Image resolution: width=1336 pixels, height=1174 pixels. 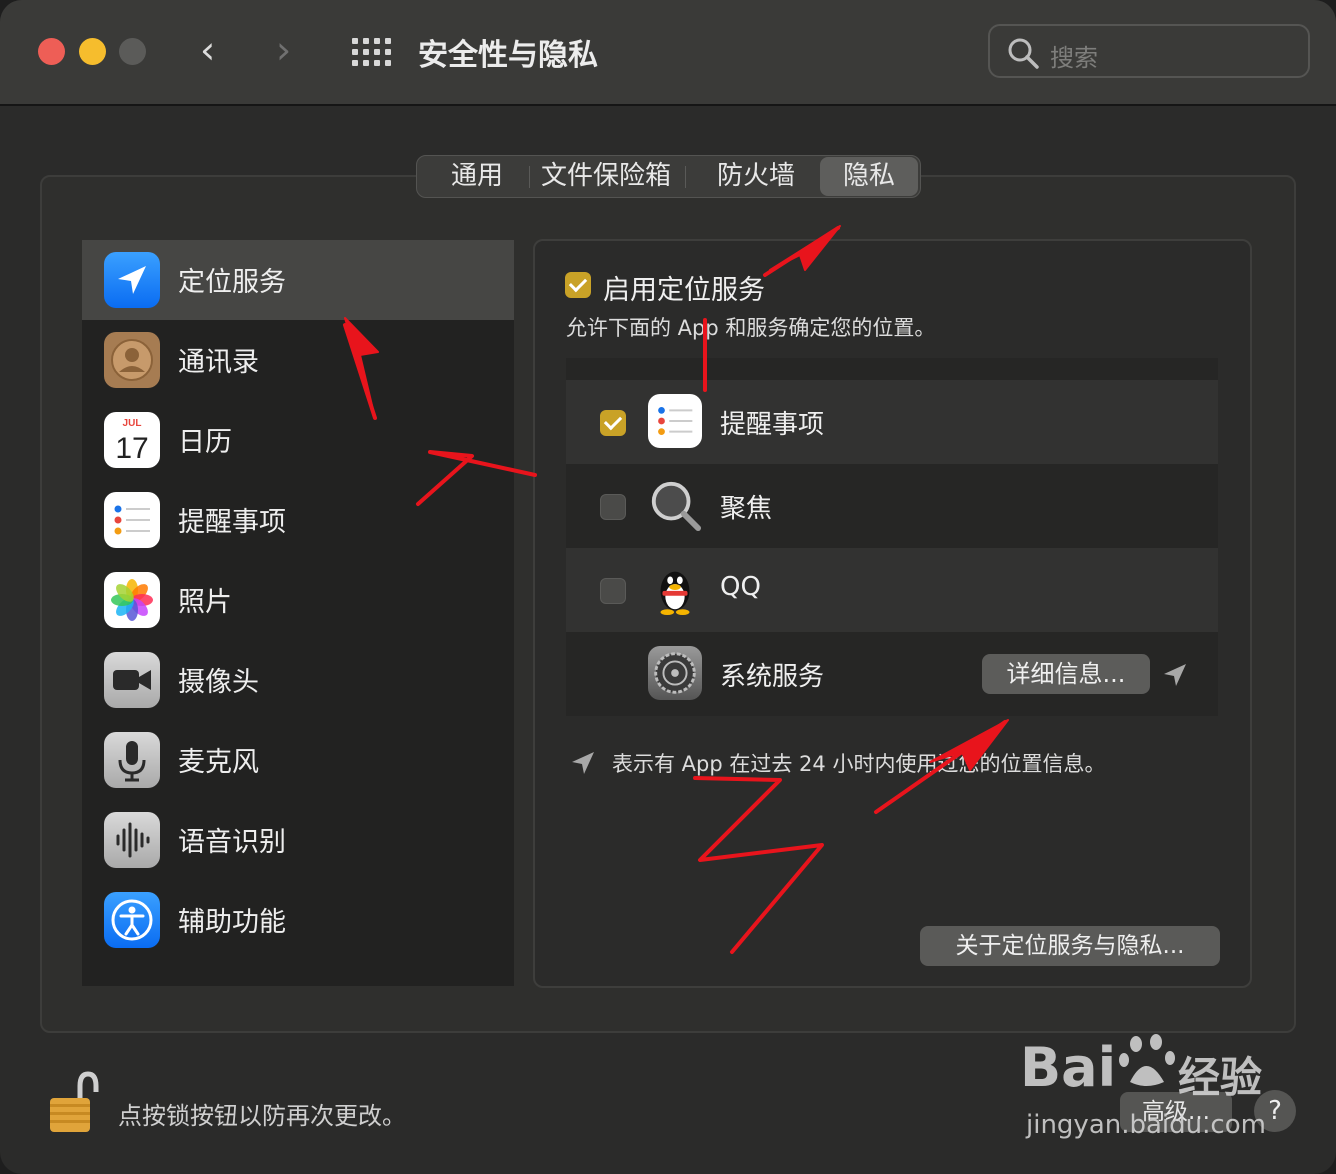 I want to click on location-legend-icon, so click(x=583, y=763).